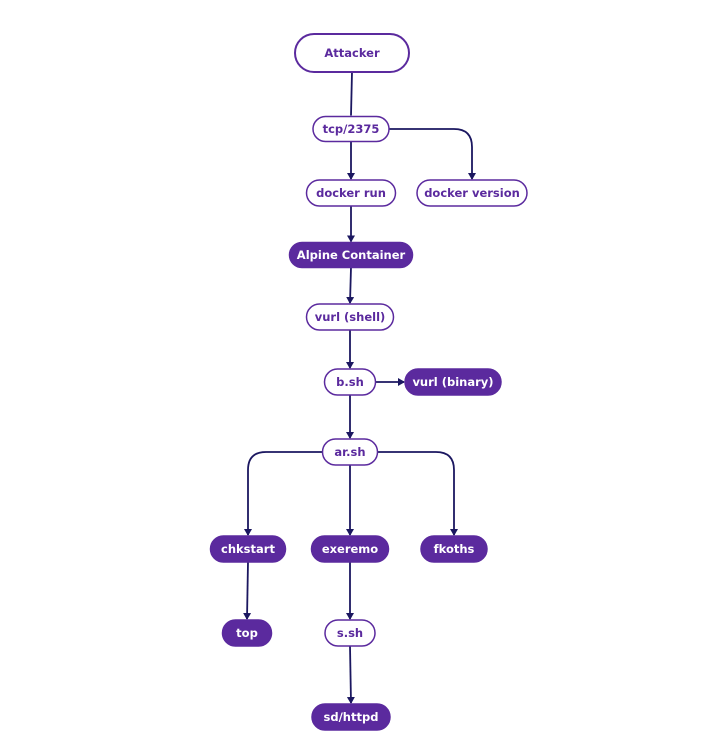 The width and height of the screenshot is (718, 747). I want to click on node-bsh: b.sh, so click(350, 382).